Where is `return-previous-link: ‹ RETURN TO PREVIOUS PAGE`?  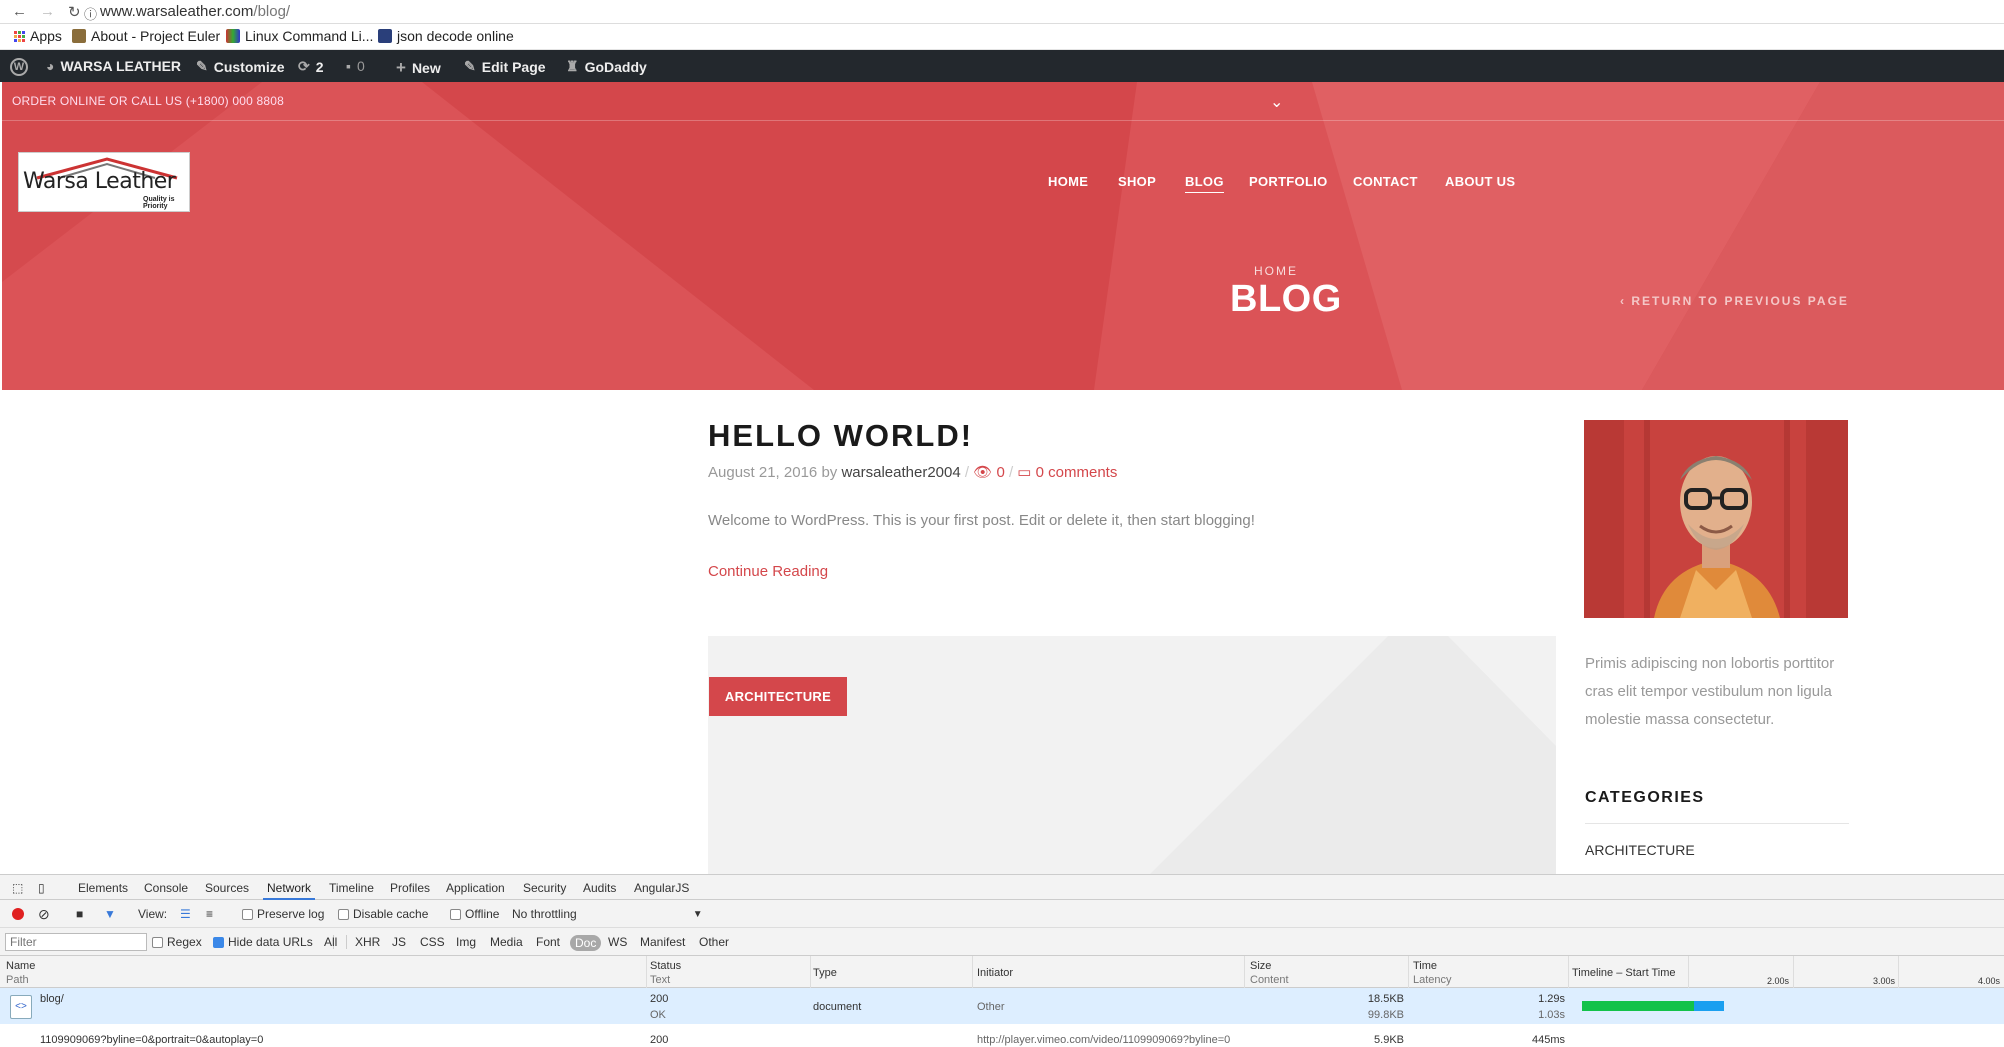 return-previous-link: ‹ RETURN TO PREVIOUS PAGE is located at coordinates (1734, 301).